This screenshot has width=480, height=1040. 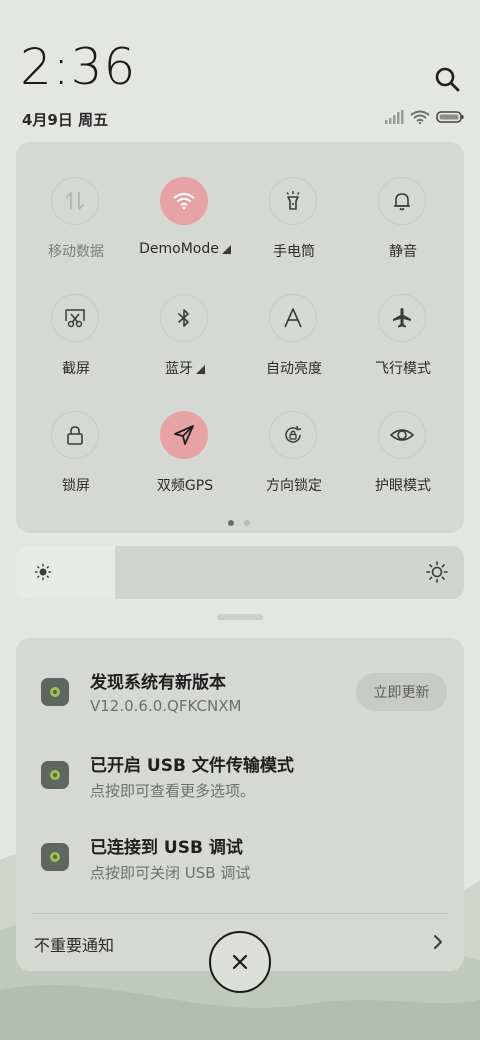 I want to click on usb-settings-icon, so click(x=55, y=775).